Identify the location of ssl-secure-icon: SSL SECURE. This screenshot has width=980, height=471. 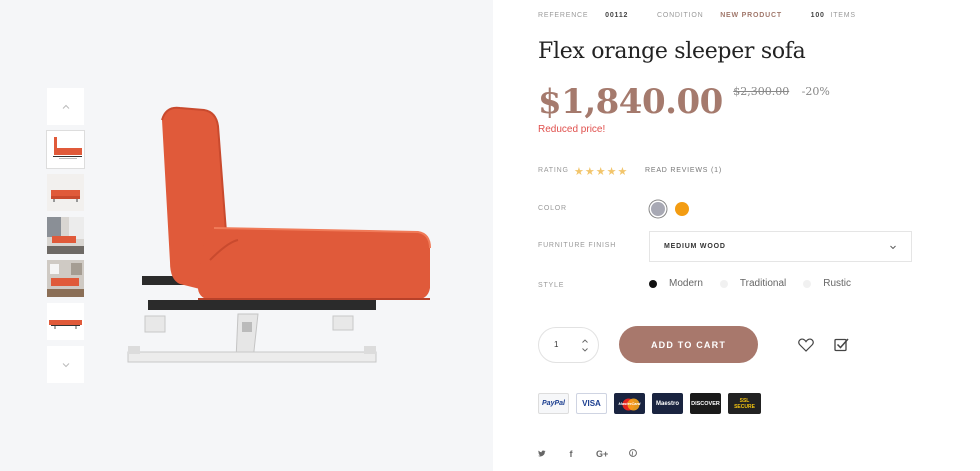
(744, 403).